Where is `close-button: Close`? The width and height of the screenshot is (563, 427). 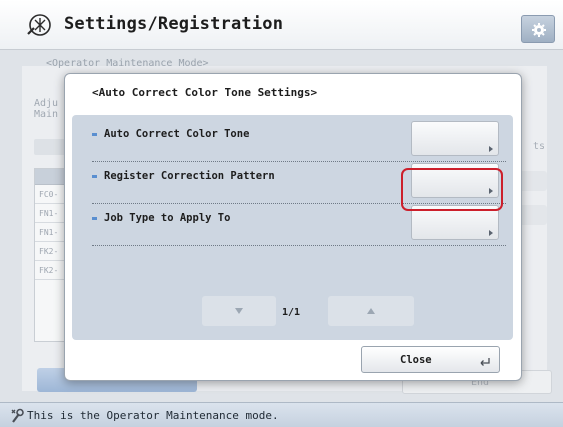 close-button: Close is located at coordinates (430, 359).